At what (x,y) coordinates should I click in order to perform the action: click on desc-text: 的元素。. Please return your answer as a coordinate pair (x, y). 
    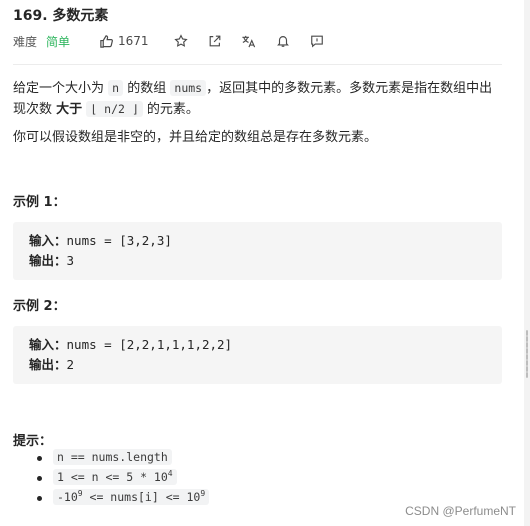
    Looking at the image, I should click on (172, 109).